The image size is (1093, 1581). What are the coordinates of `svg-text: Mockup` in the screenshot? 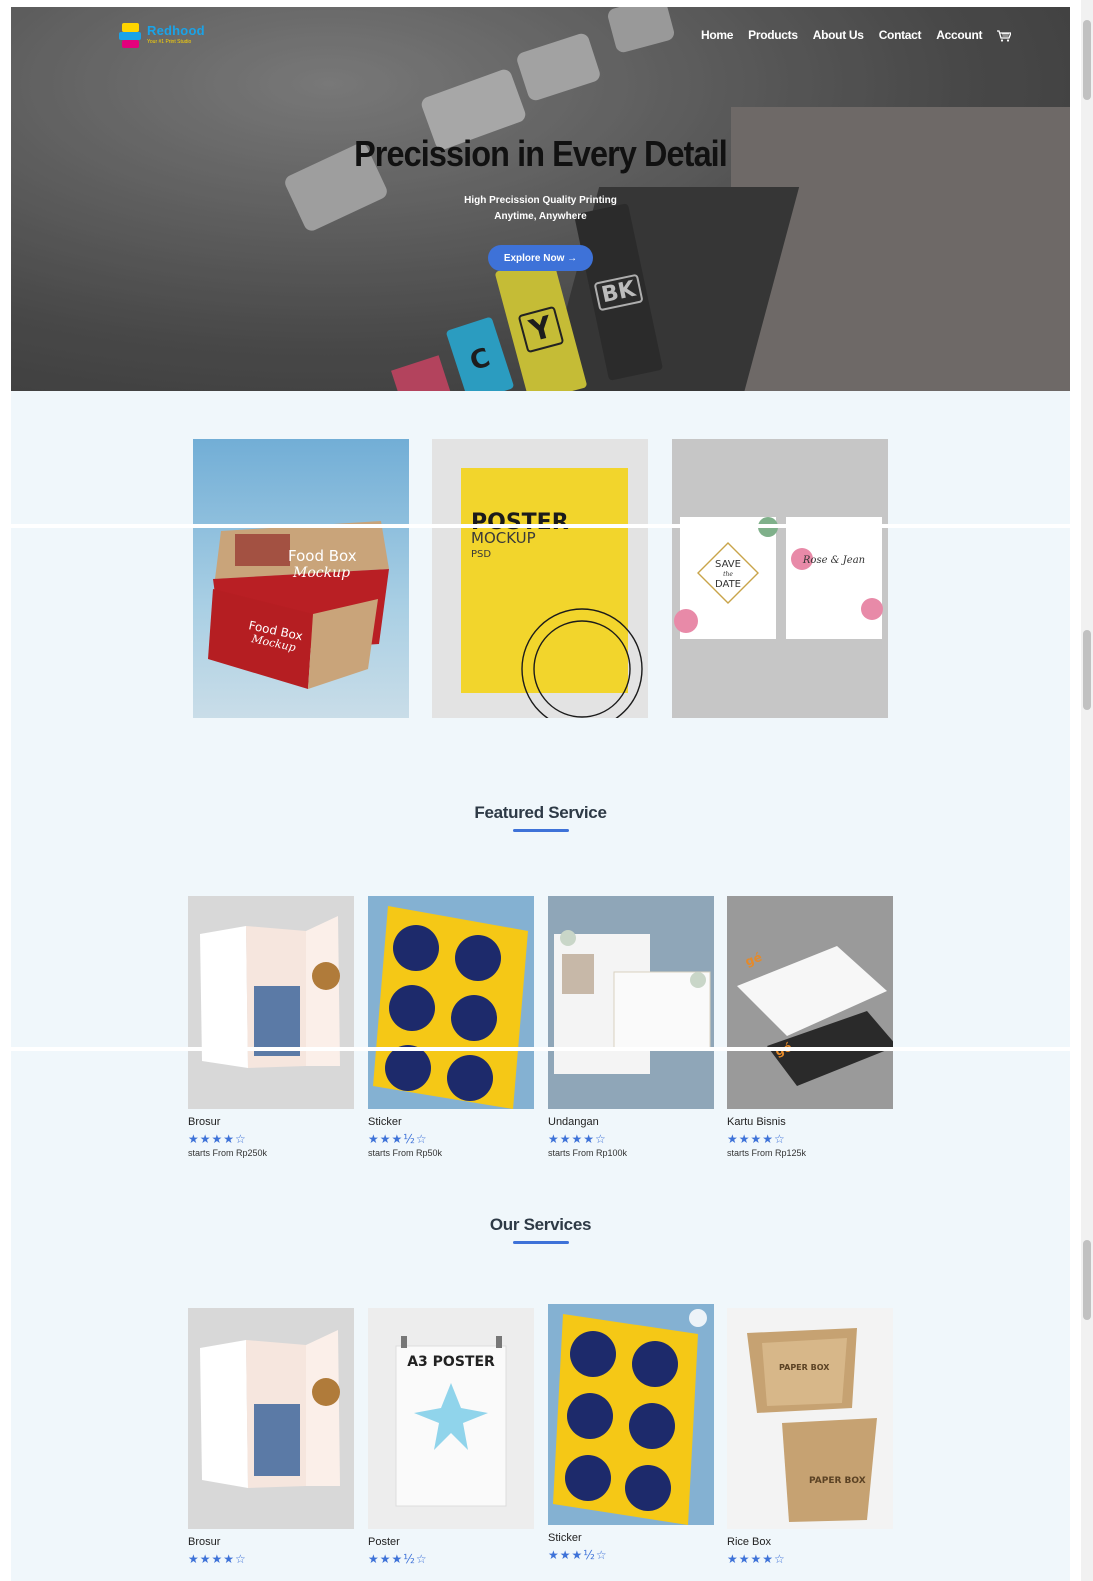 It's located at (321, 573).